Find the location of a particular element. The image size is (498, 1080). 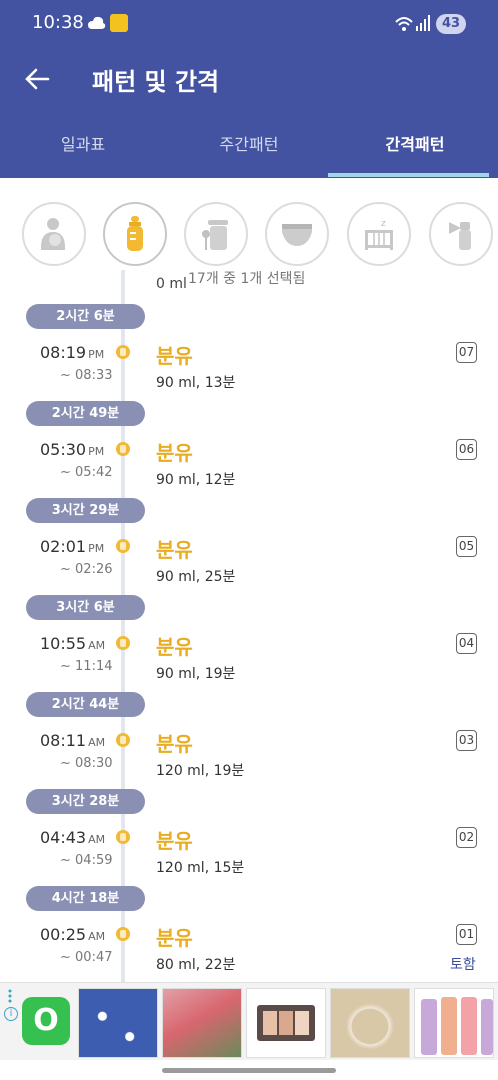

ad-banner: i O is located at coordinates (249, 1021).